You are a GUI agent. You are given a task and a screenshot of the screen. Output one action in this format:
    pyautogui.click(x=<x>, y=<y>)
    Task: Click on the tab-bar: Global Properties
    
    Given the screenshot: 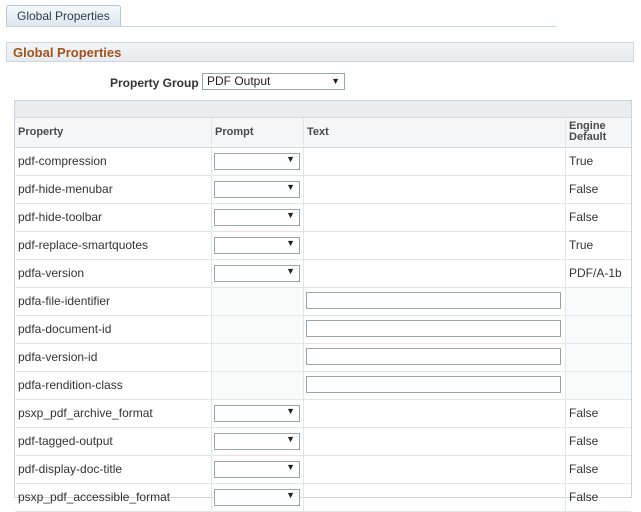 What is the action you would take?
    pyautogui.click(x=281, y=16)
    